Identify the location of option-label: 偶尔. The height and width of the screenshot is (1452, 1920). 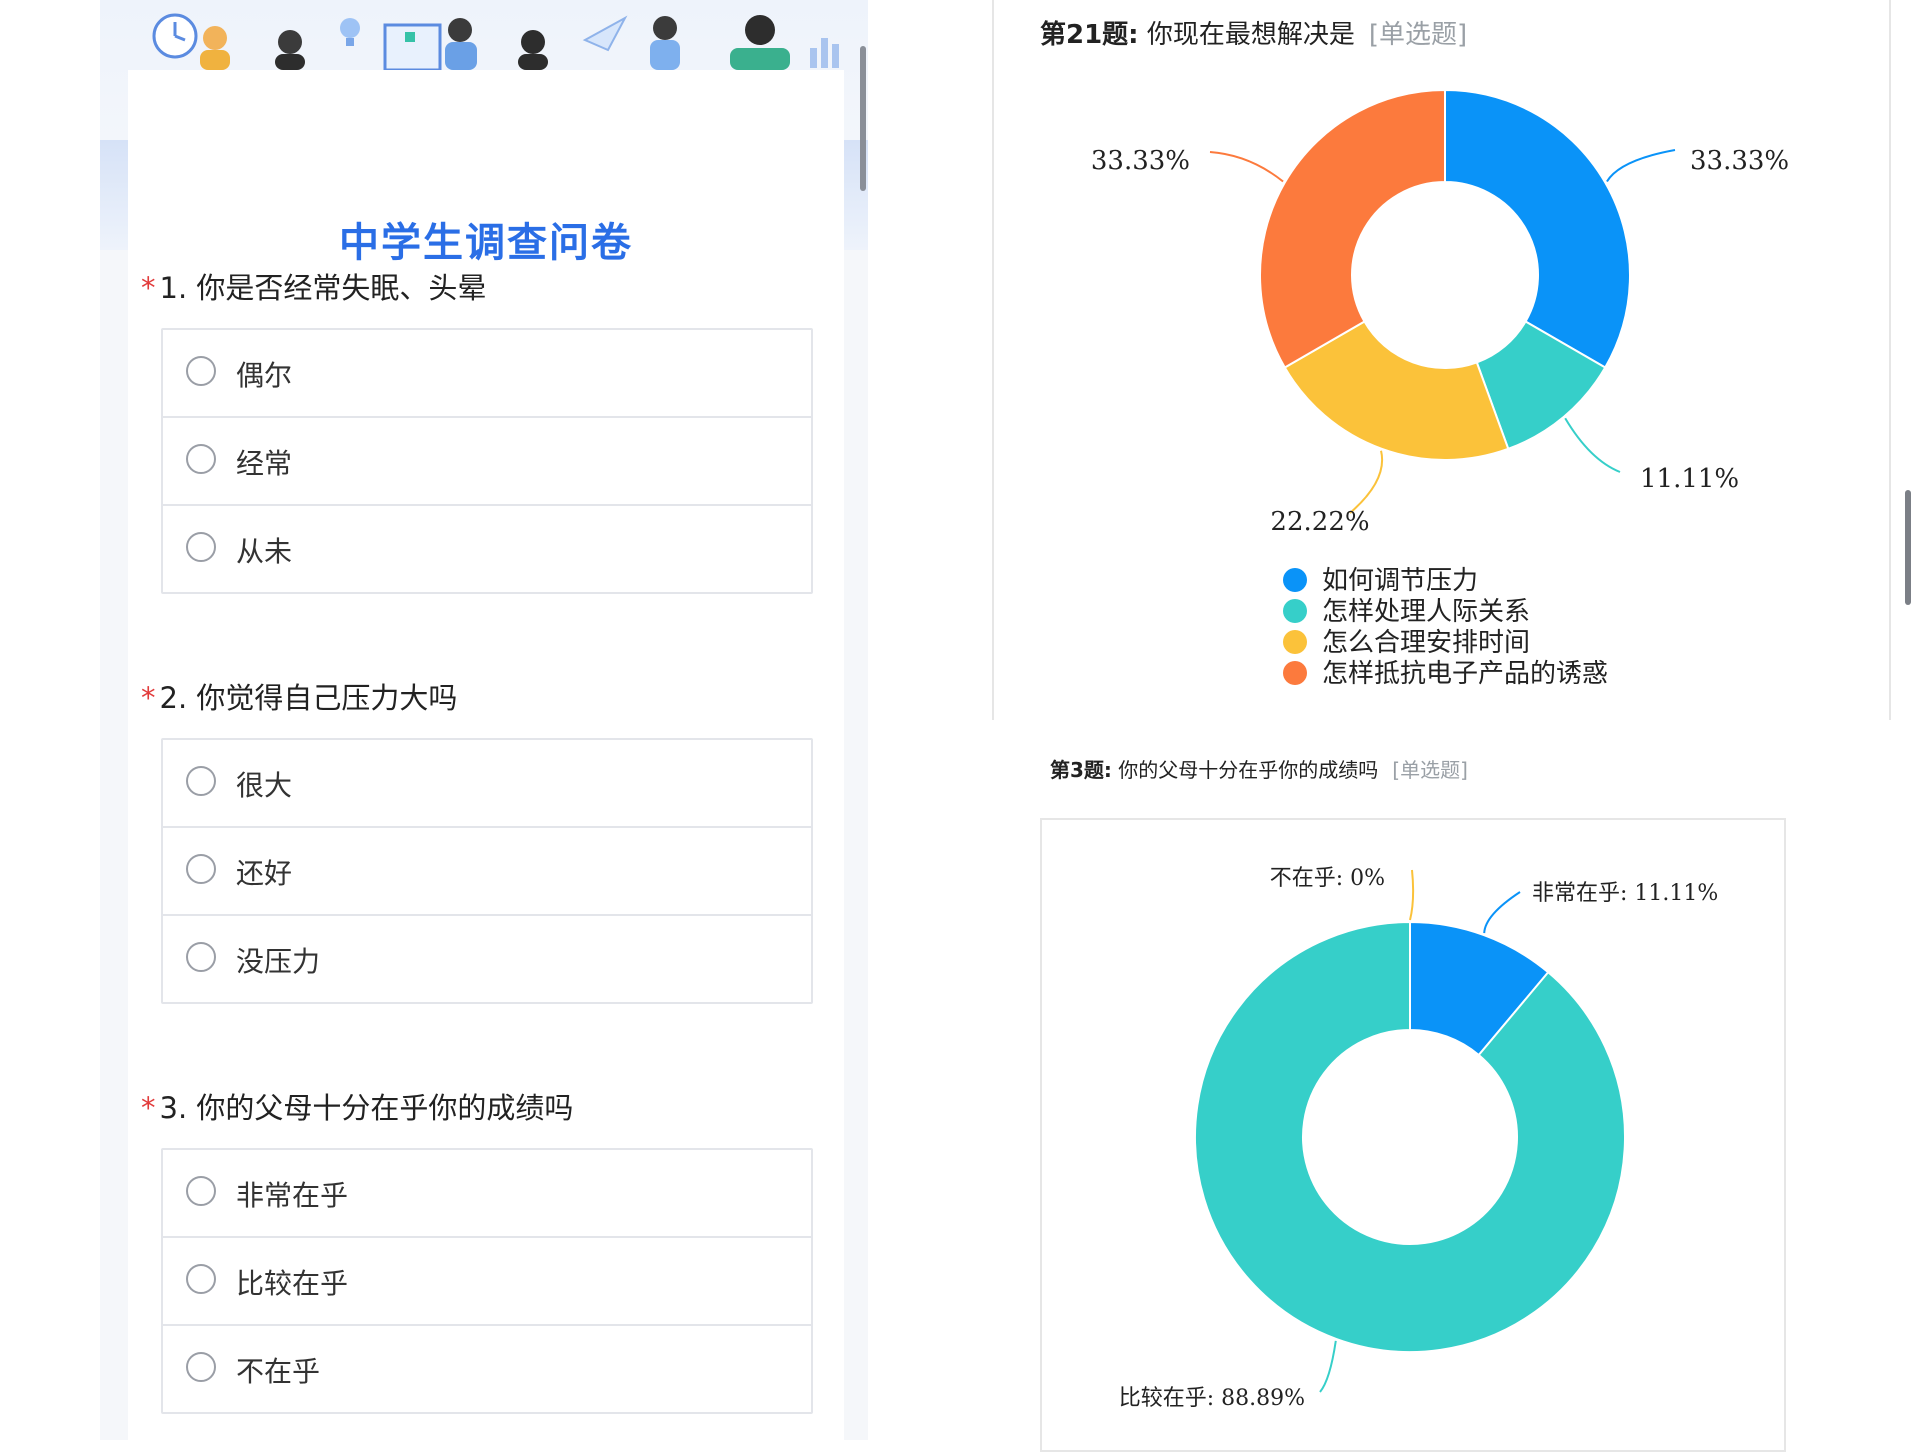
(264, 375).